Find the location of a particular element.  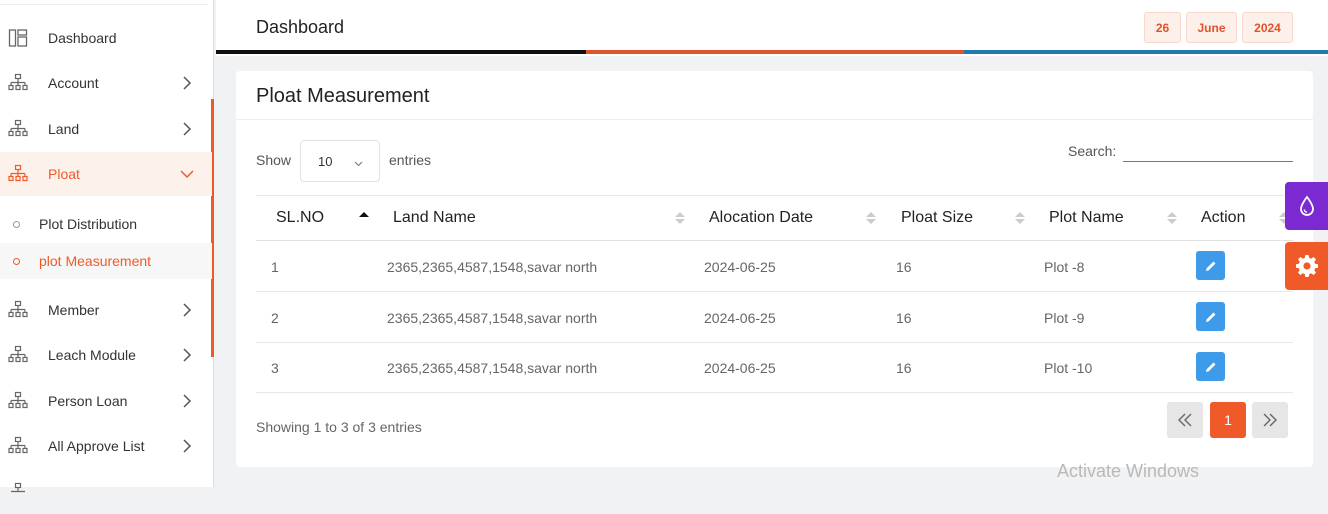

sidebar-item-account: Account is located at coordinates (106, 83).